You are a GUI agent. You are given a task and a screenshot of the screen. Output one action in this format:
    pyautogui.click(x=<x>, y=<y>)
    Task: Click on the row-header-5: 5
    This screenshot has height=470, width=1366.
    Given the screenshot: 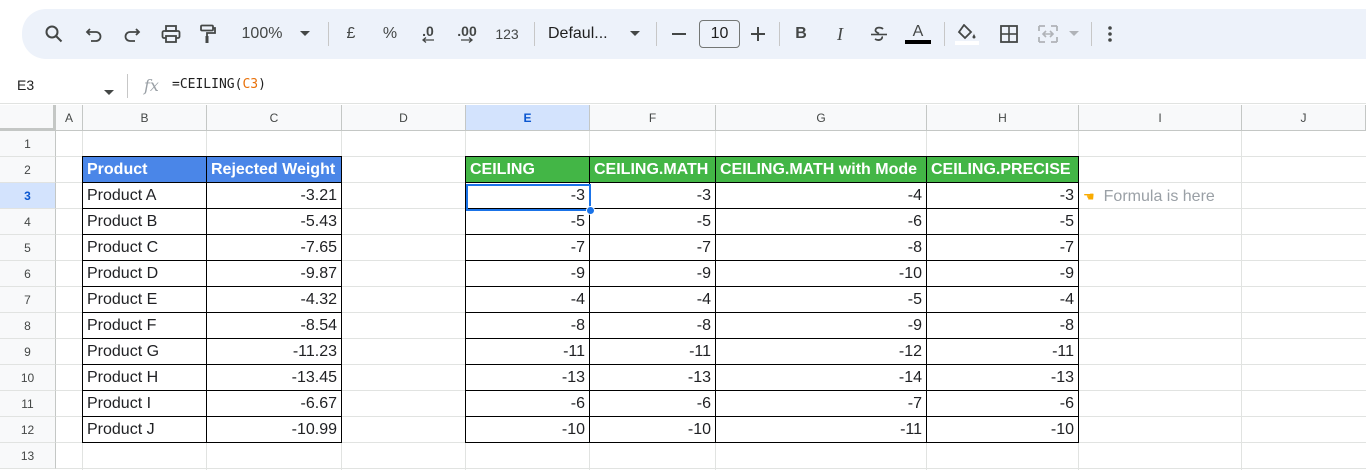 What is the action you would take?
    pyautogui.click(x=28, y=248)
    